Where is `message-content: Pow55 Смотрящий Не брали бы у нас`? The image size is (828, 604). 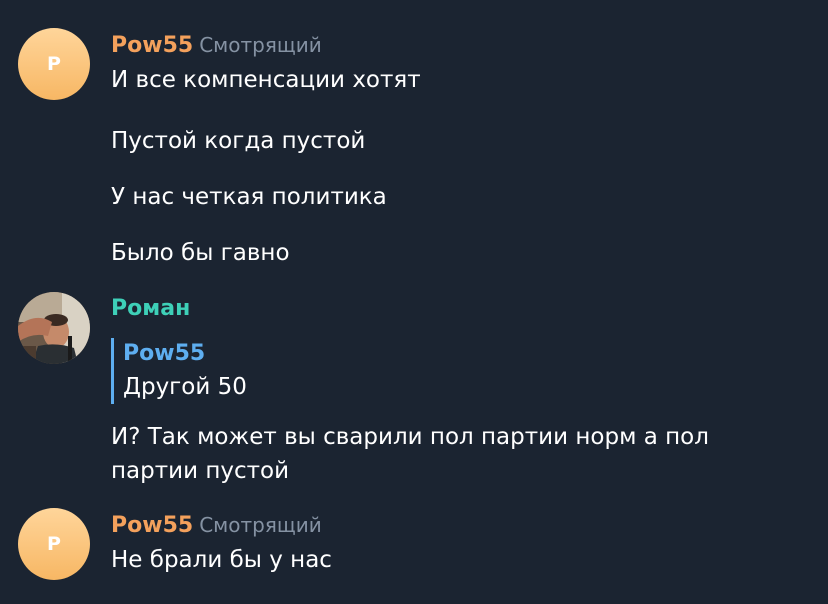
message-content: Pow55 Смотрящий Не брали бы у нас is located at coordinates (459, 542).